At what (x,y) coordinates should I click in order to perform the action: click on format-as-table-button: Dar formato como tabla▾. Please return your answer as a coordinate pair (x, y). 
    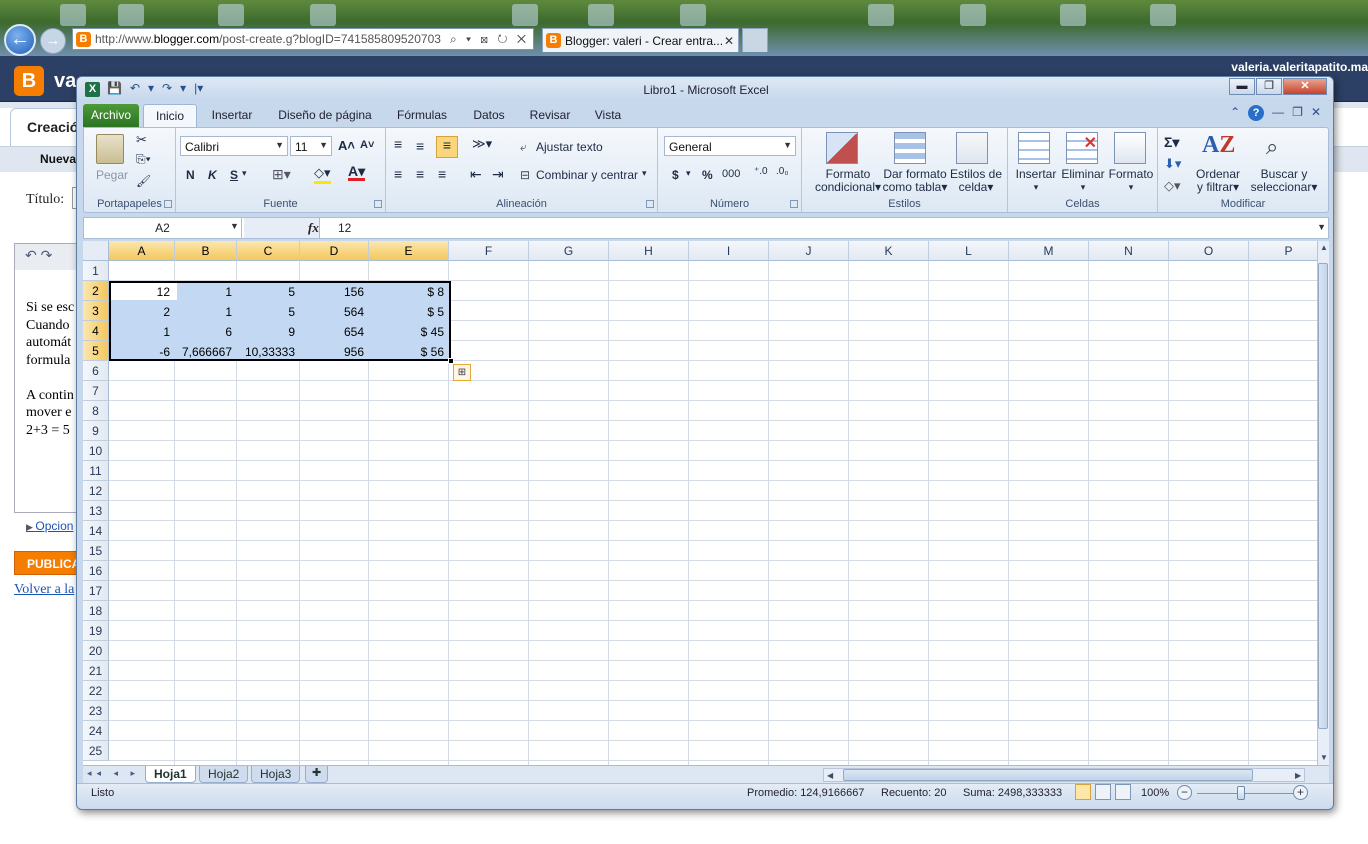
    Looking at the image, I should click on (915, 181).